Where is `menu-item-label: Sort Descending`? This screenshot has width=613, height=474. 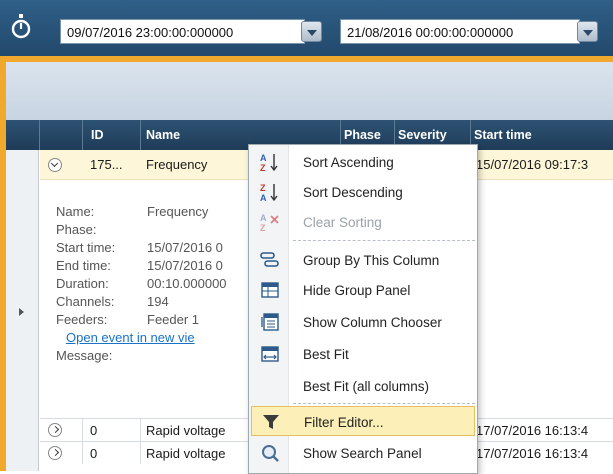
menu-item-label: Sort Descending is located at coordinates (353, 192).